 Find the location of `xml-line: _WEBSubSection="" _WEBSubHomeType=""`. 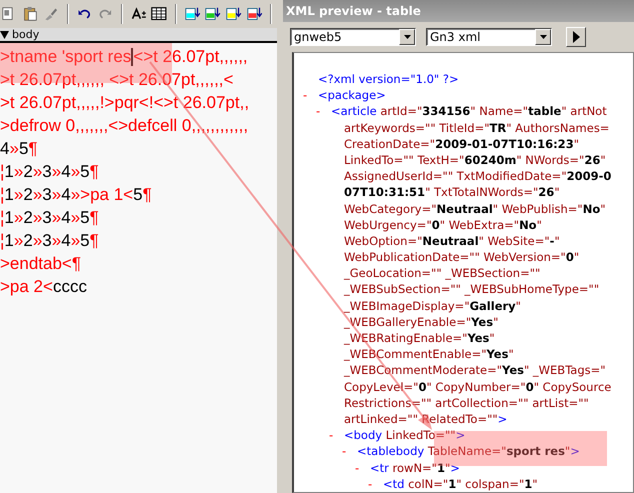

xml-line: _WEBSubSection="" _WEBSubHomeType="" is located at coordinates (472, 289).